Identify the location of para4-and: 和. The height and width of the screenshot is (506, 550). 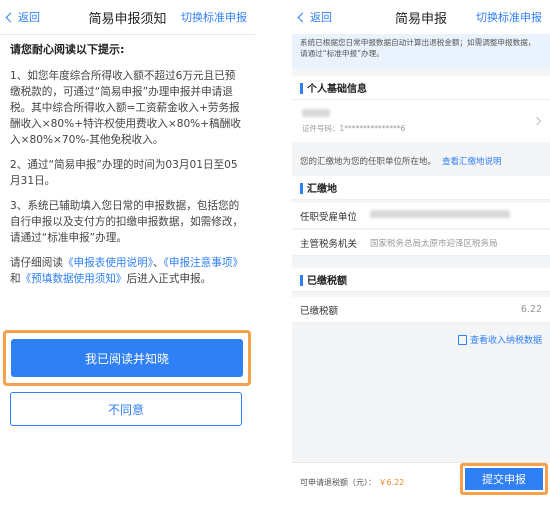
(15, 279).